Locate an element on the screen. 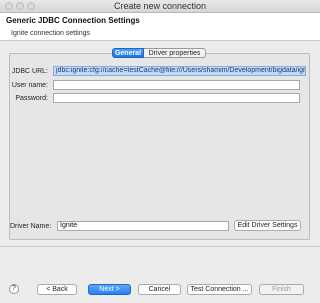 The image size is (320, 303). window-titlebar: Create new connection is located at coordinates (160, 6).